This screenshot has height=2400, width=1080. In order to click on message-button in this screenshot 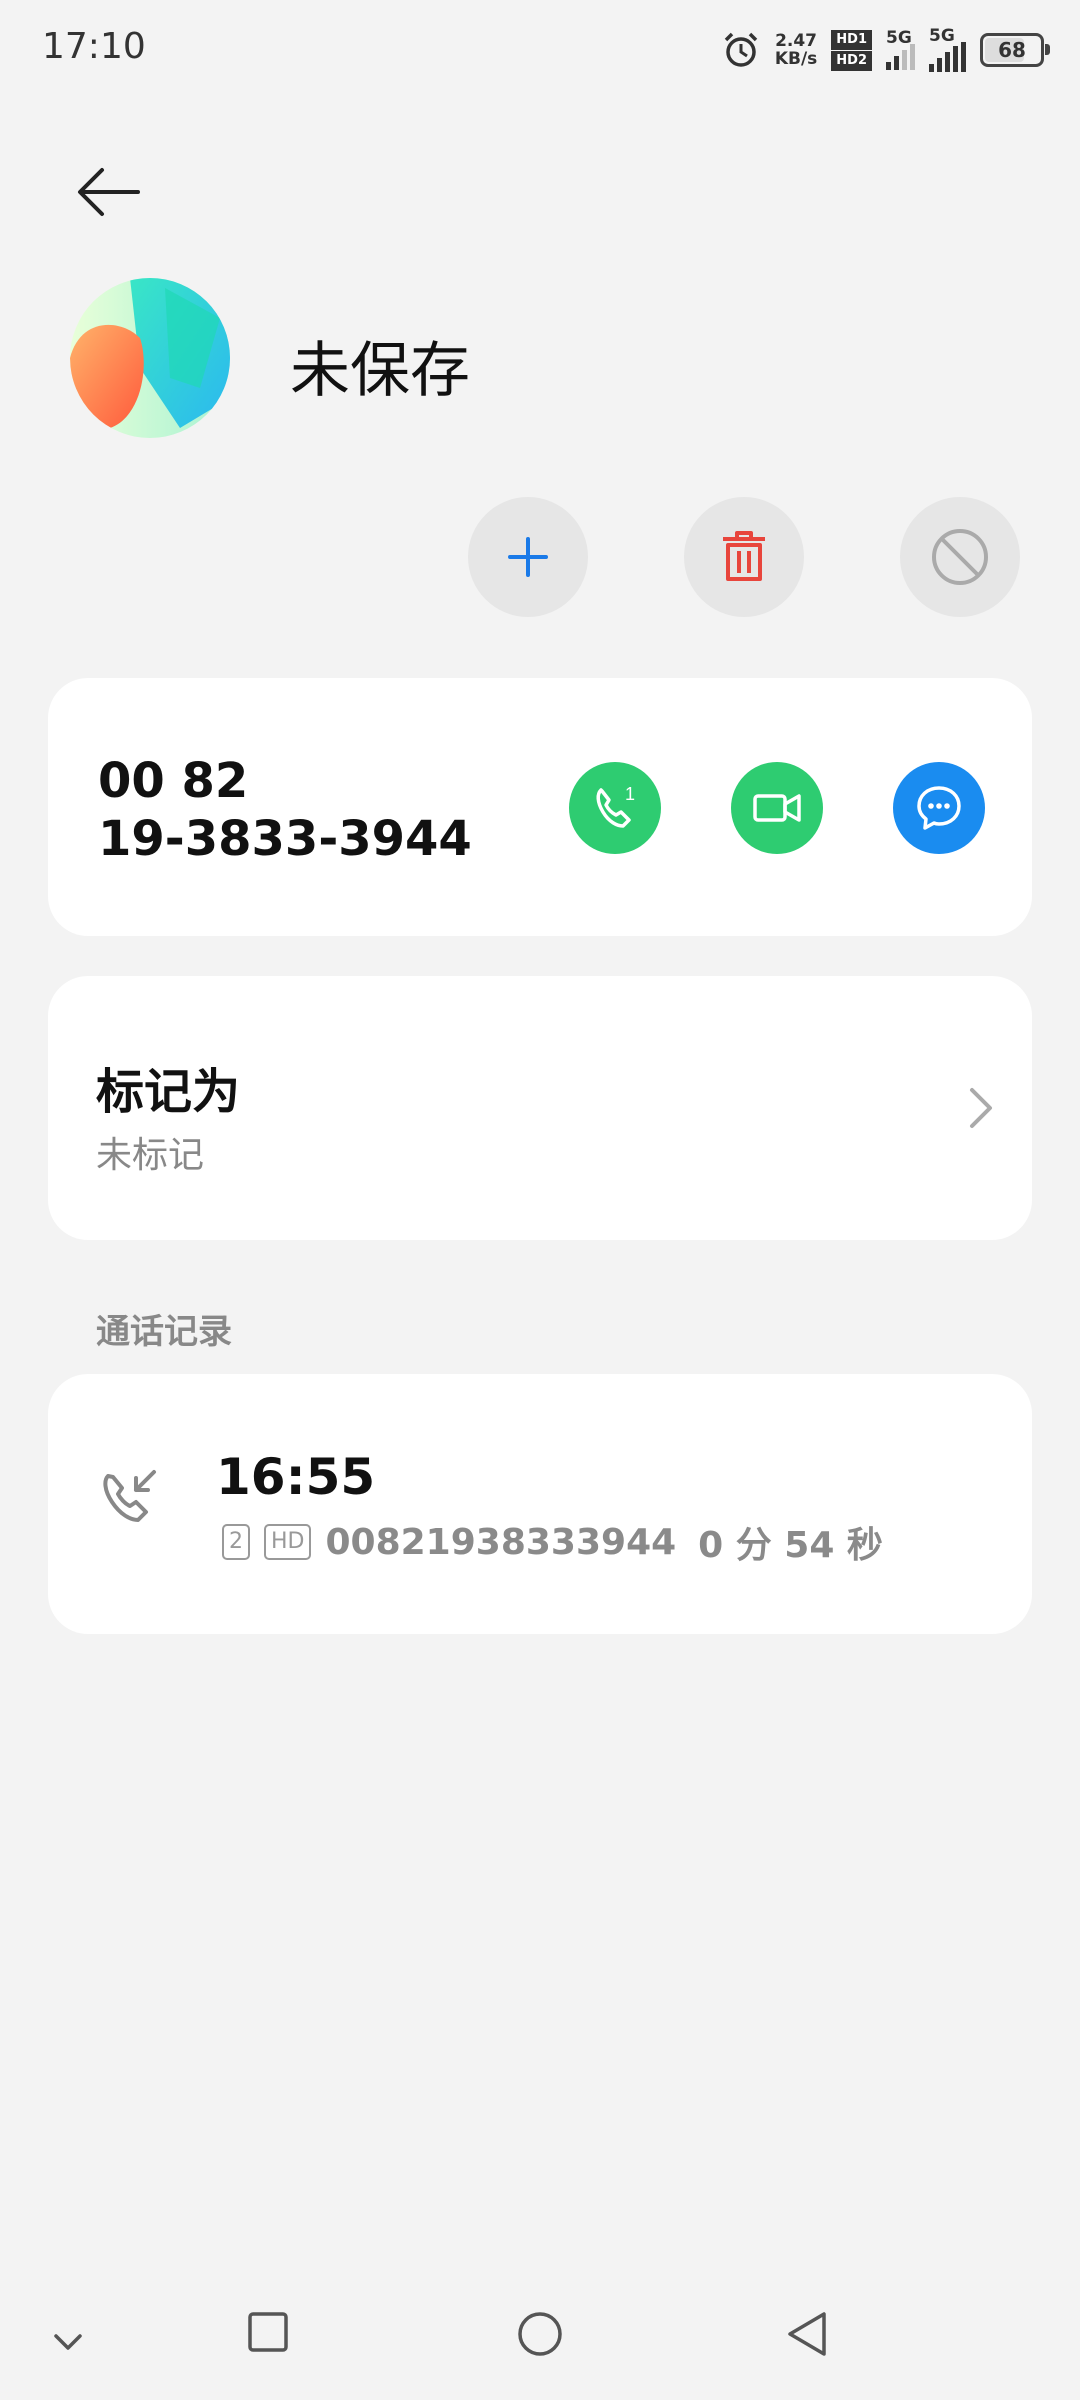, I will do `click(939, 808)`.